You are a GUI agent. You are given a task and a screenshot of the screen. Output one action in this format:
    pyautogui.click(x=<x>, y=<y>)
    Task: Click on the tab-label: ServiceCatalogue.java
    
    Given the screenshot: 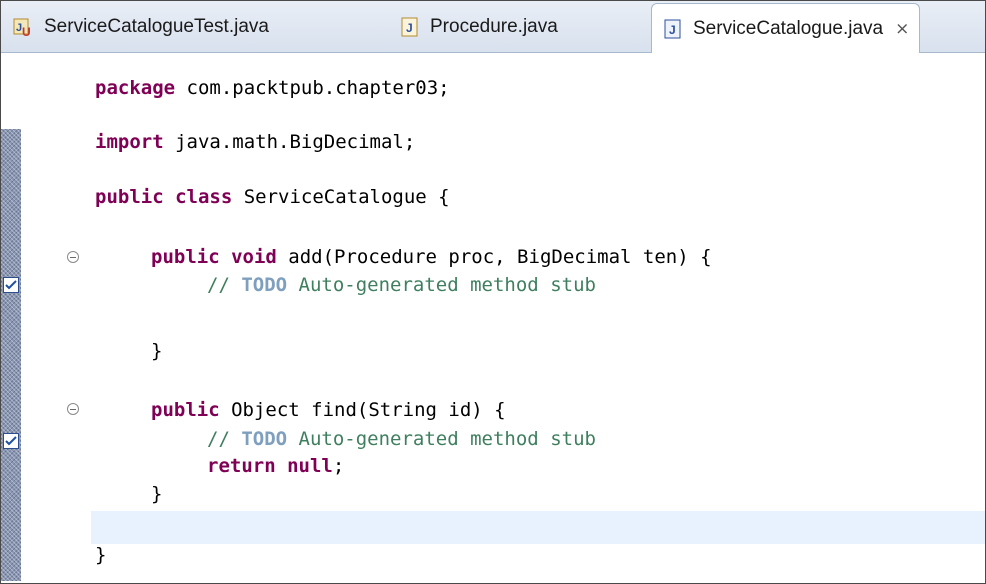 What is the action you would take?
    pyautogui.click(x=788, y=28)
    